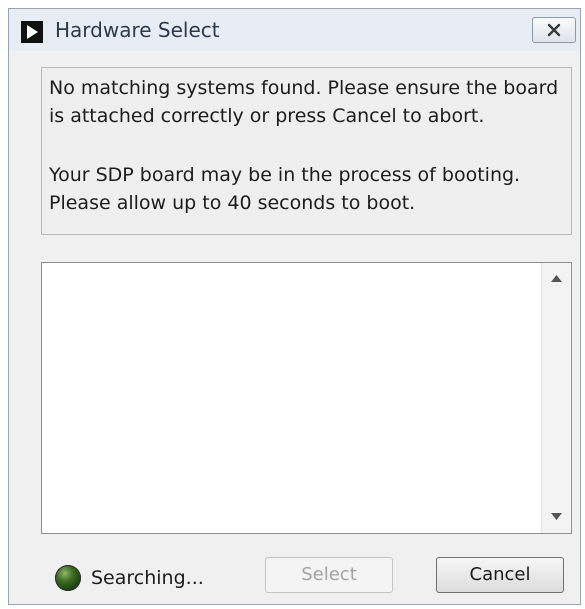  I want to click on status-led-icon, so click(68, 578).